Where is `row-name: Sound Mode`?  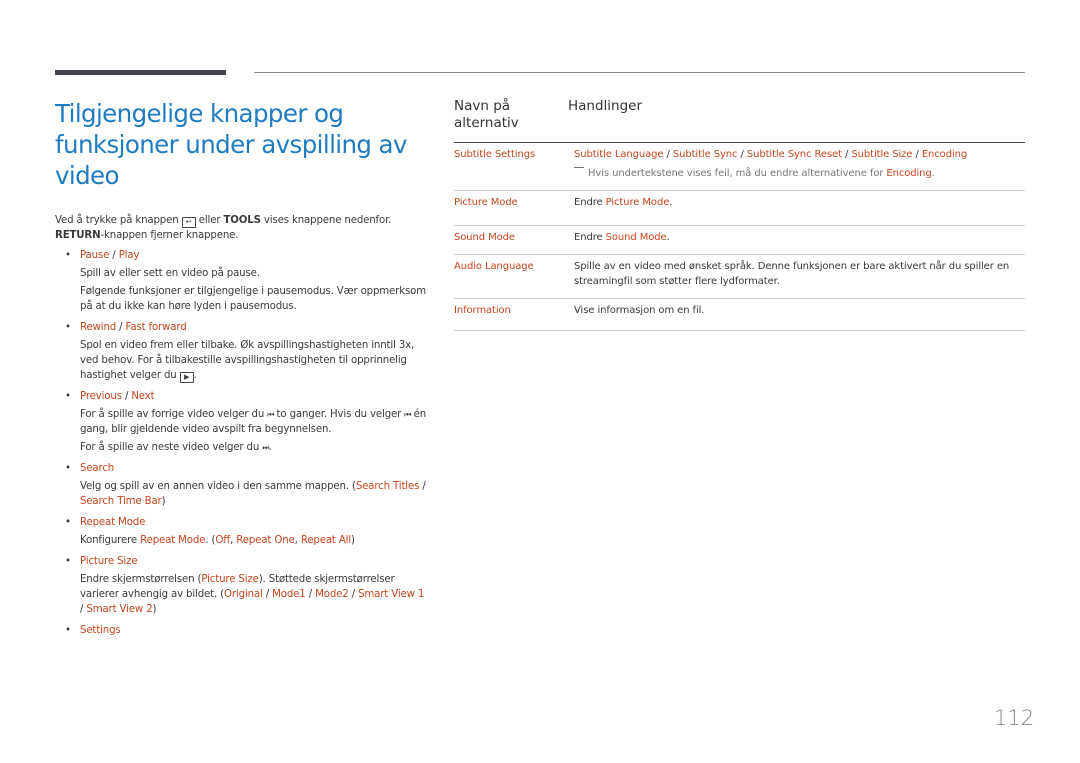
row-name: Sound Mode is located at coordinates (514, 237).